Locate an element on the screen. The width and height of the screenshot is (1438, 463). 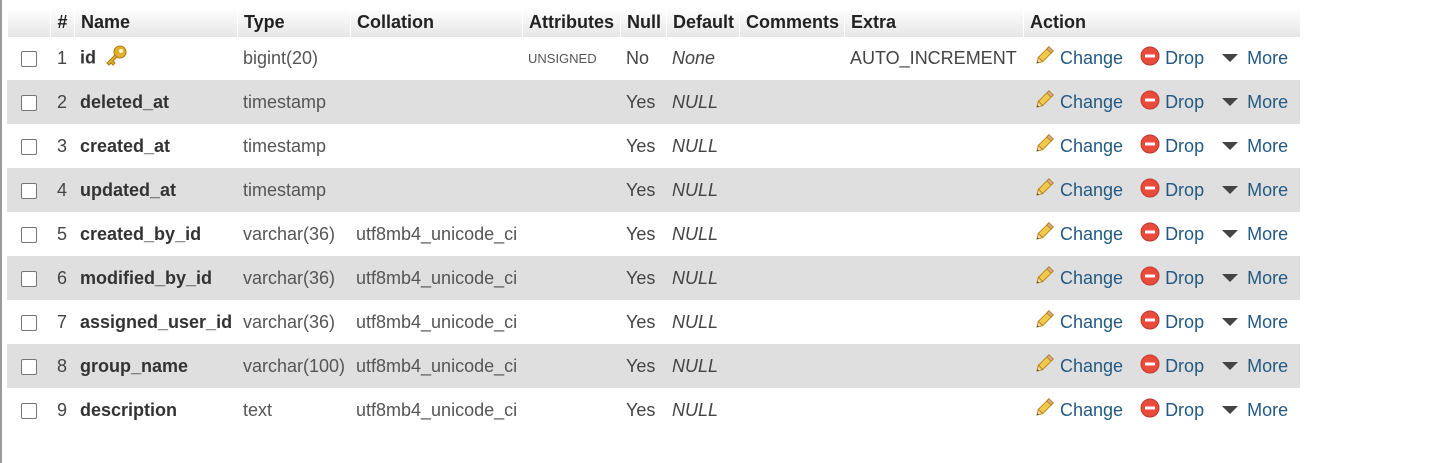
column-name: id is located at coordinates (88, 57).